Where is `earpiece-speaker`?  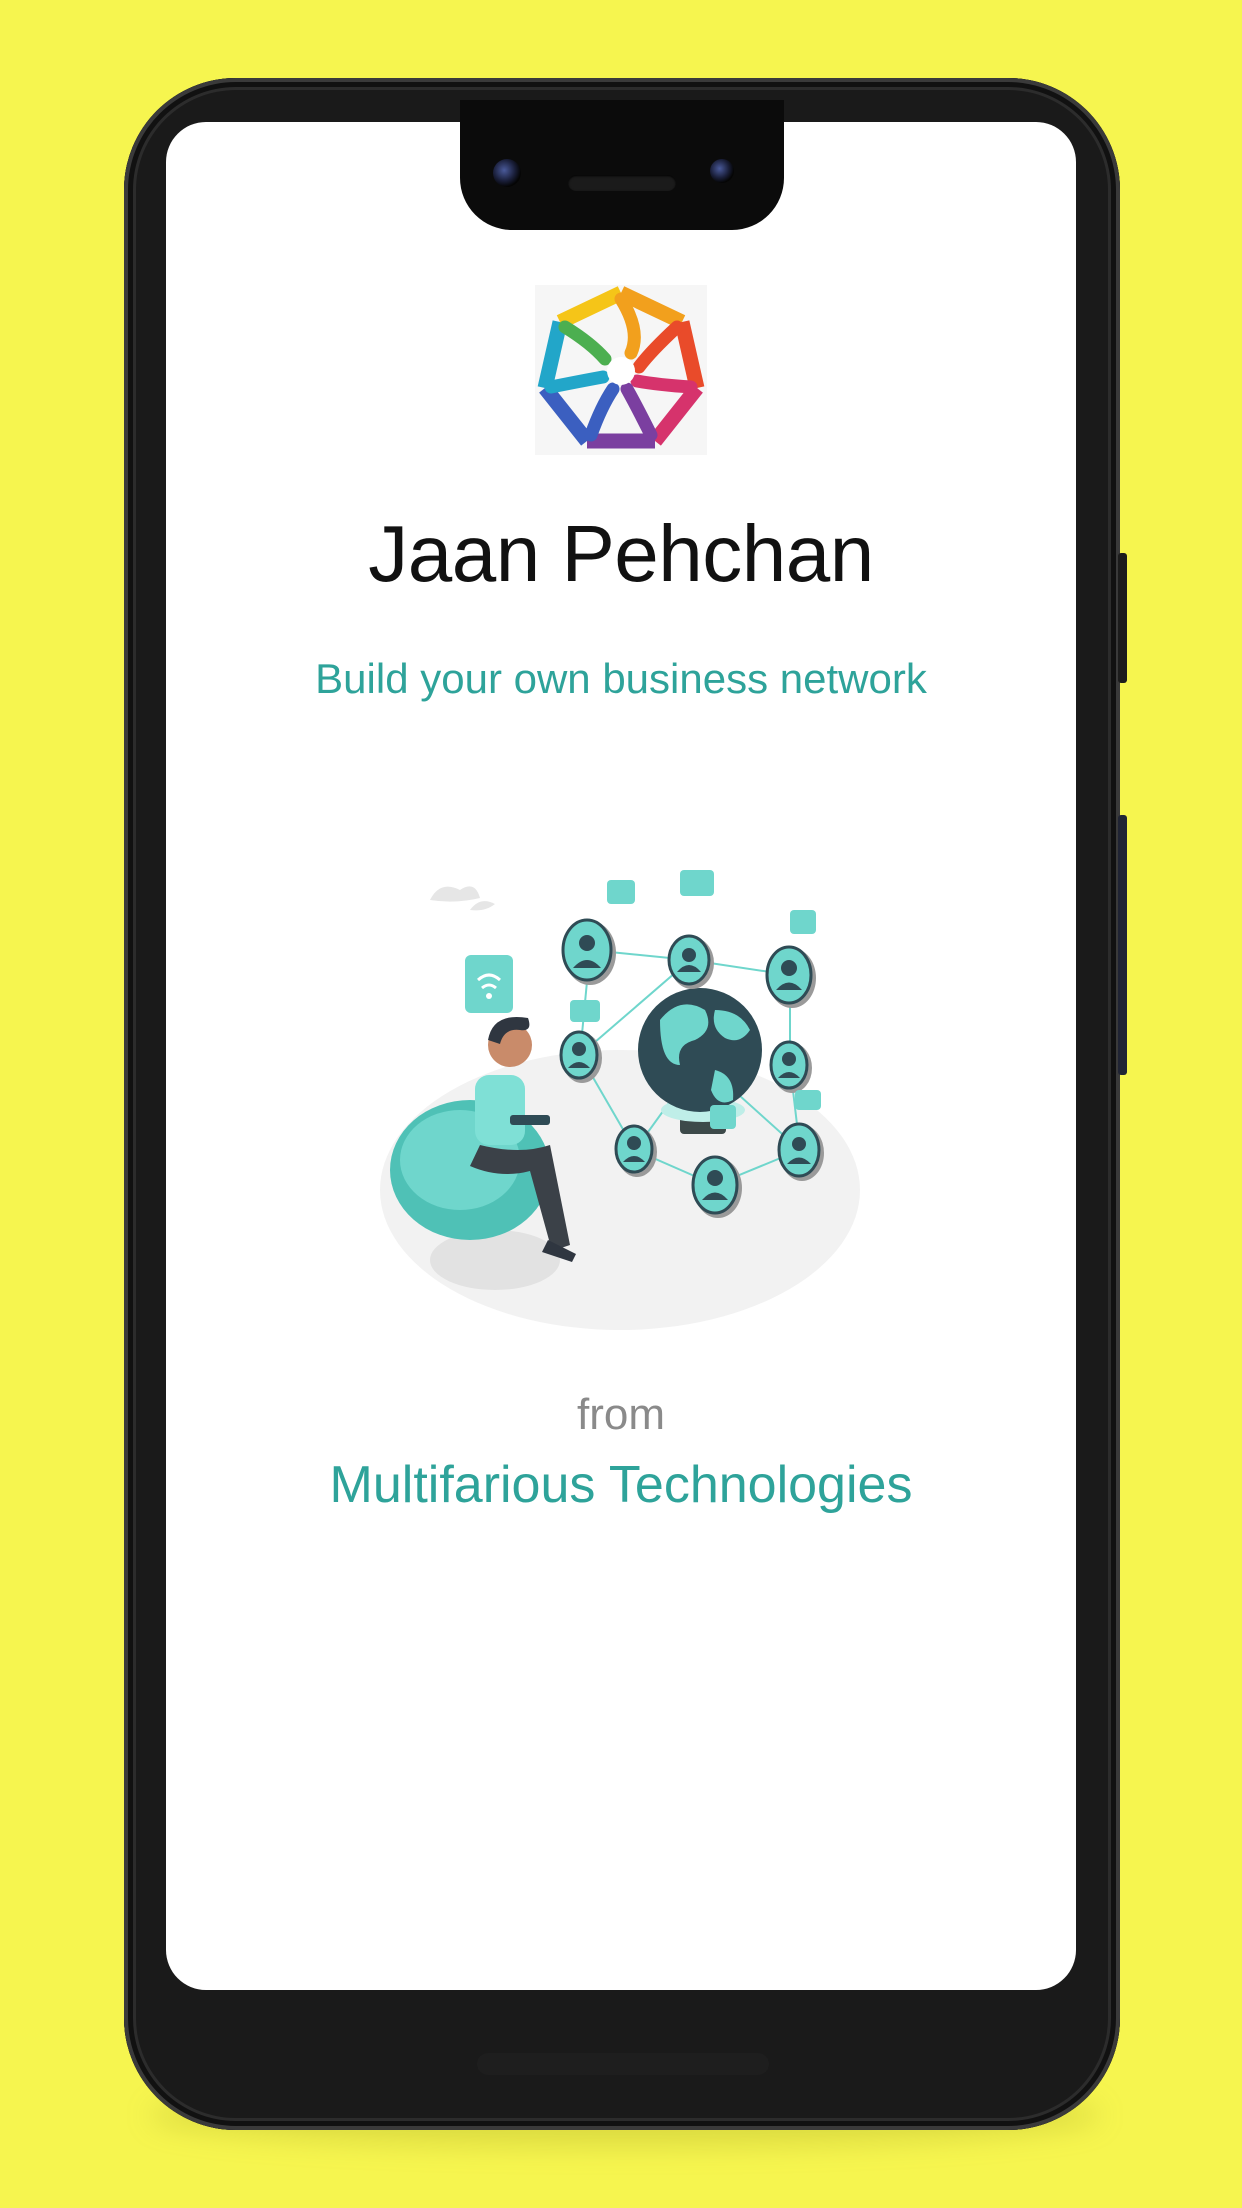 earpiece-speaker is located at coordinates (622, 183).